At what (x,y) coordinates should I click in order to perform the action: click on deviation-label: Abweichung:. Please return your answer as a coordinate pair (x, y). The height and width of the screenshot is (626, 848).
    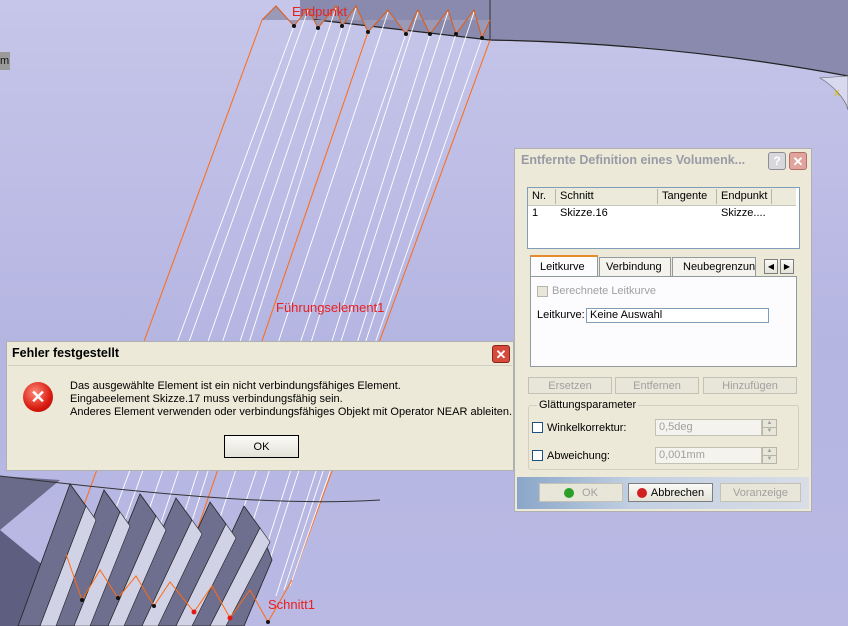
    Looking at the image, I should click on (578, 456).